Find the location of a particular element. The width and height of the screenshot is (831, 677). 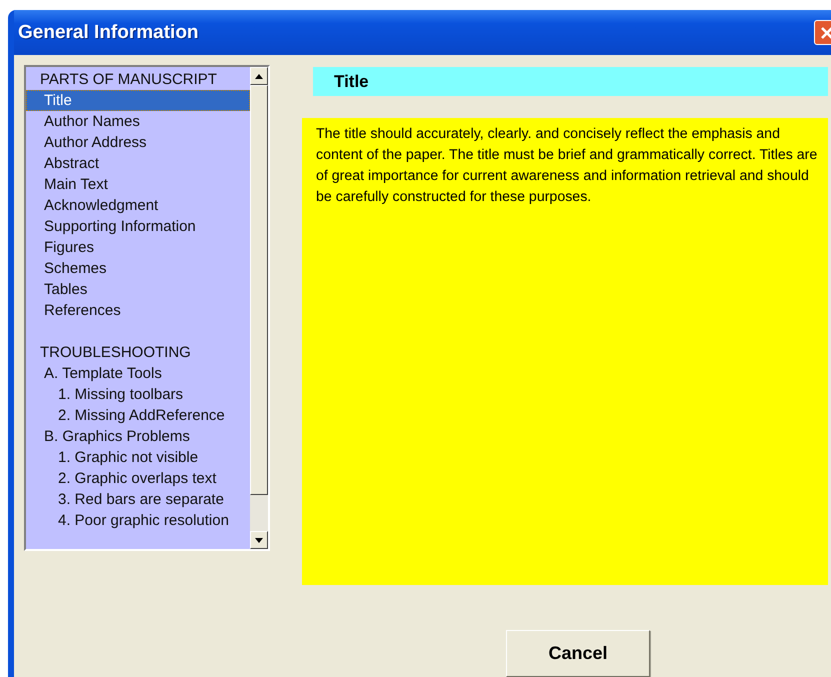

list-item: Title is located at coordinates (138, 100).